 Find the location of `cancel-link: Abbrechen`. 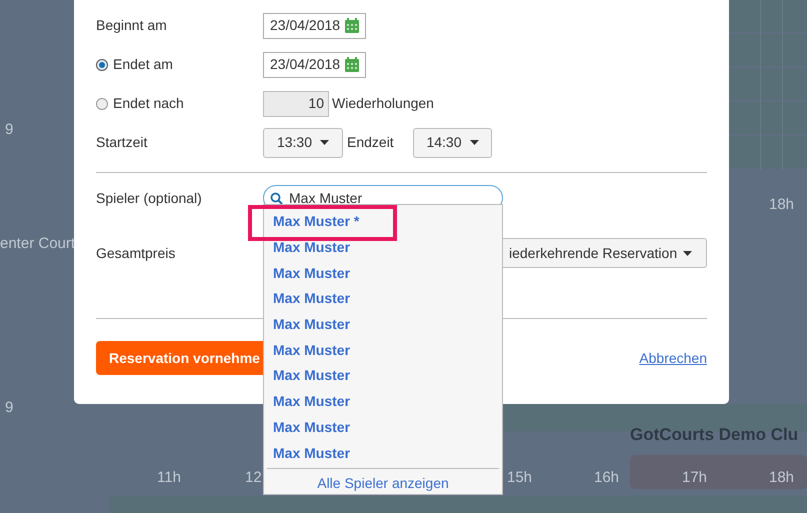

cancel-link: Abbrechen is located at coordinates (673, 358).